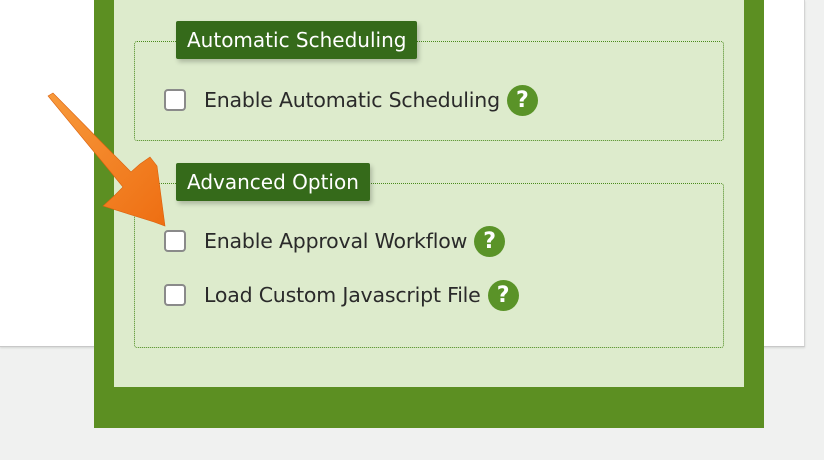 Image resolution: width=824 pixels, height=460 pixels. I want to click on orange-arrow-icon, so click(106, 159).